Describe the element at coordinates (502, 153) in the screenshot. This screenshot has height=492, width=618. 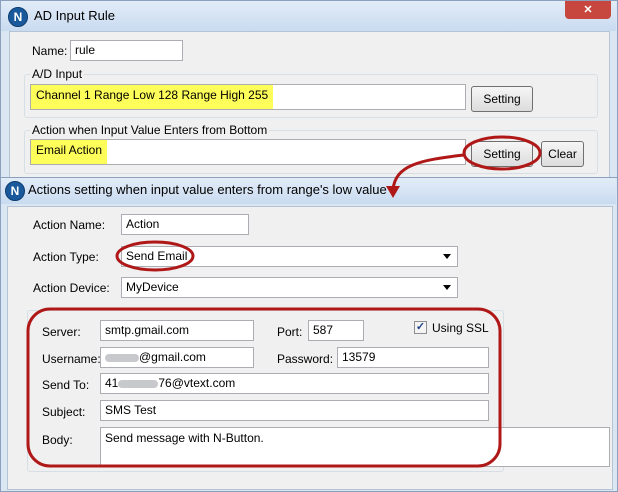
I see `annotation-circle-setting` at that location.